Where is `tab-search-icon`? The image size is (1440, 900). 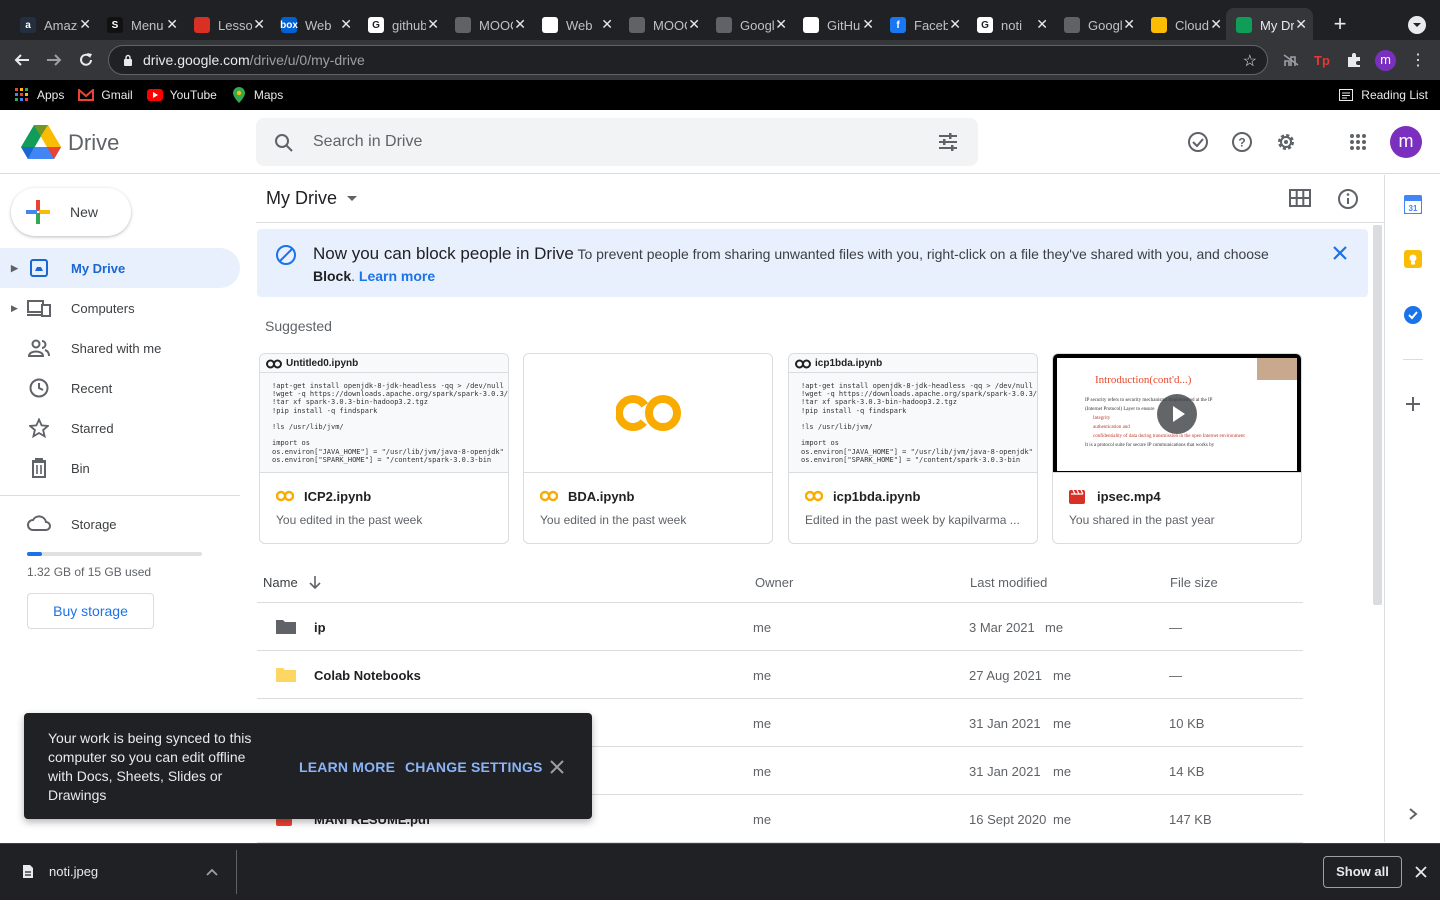 tab-search-icon is located at coordinates (1417, 25).